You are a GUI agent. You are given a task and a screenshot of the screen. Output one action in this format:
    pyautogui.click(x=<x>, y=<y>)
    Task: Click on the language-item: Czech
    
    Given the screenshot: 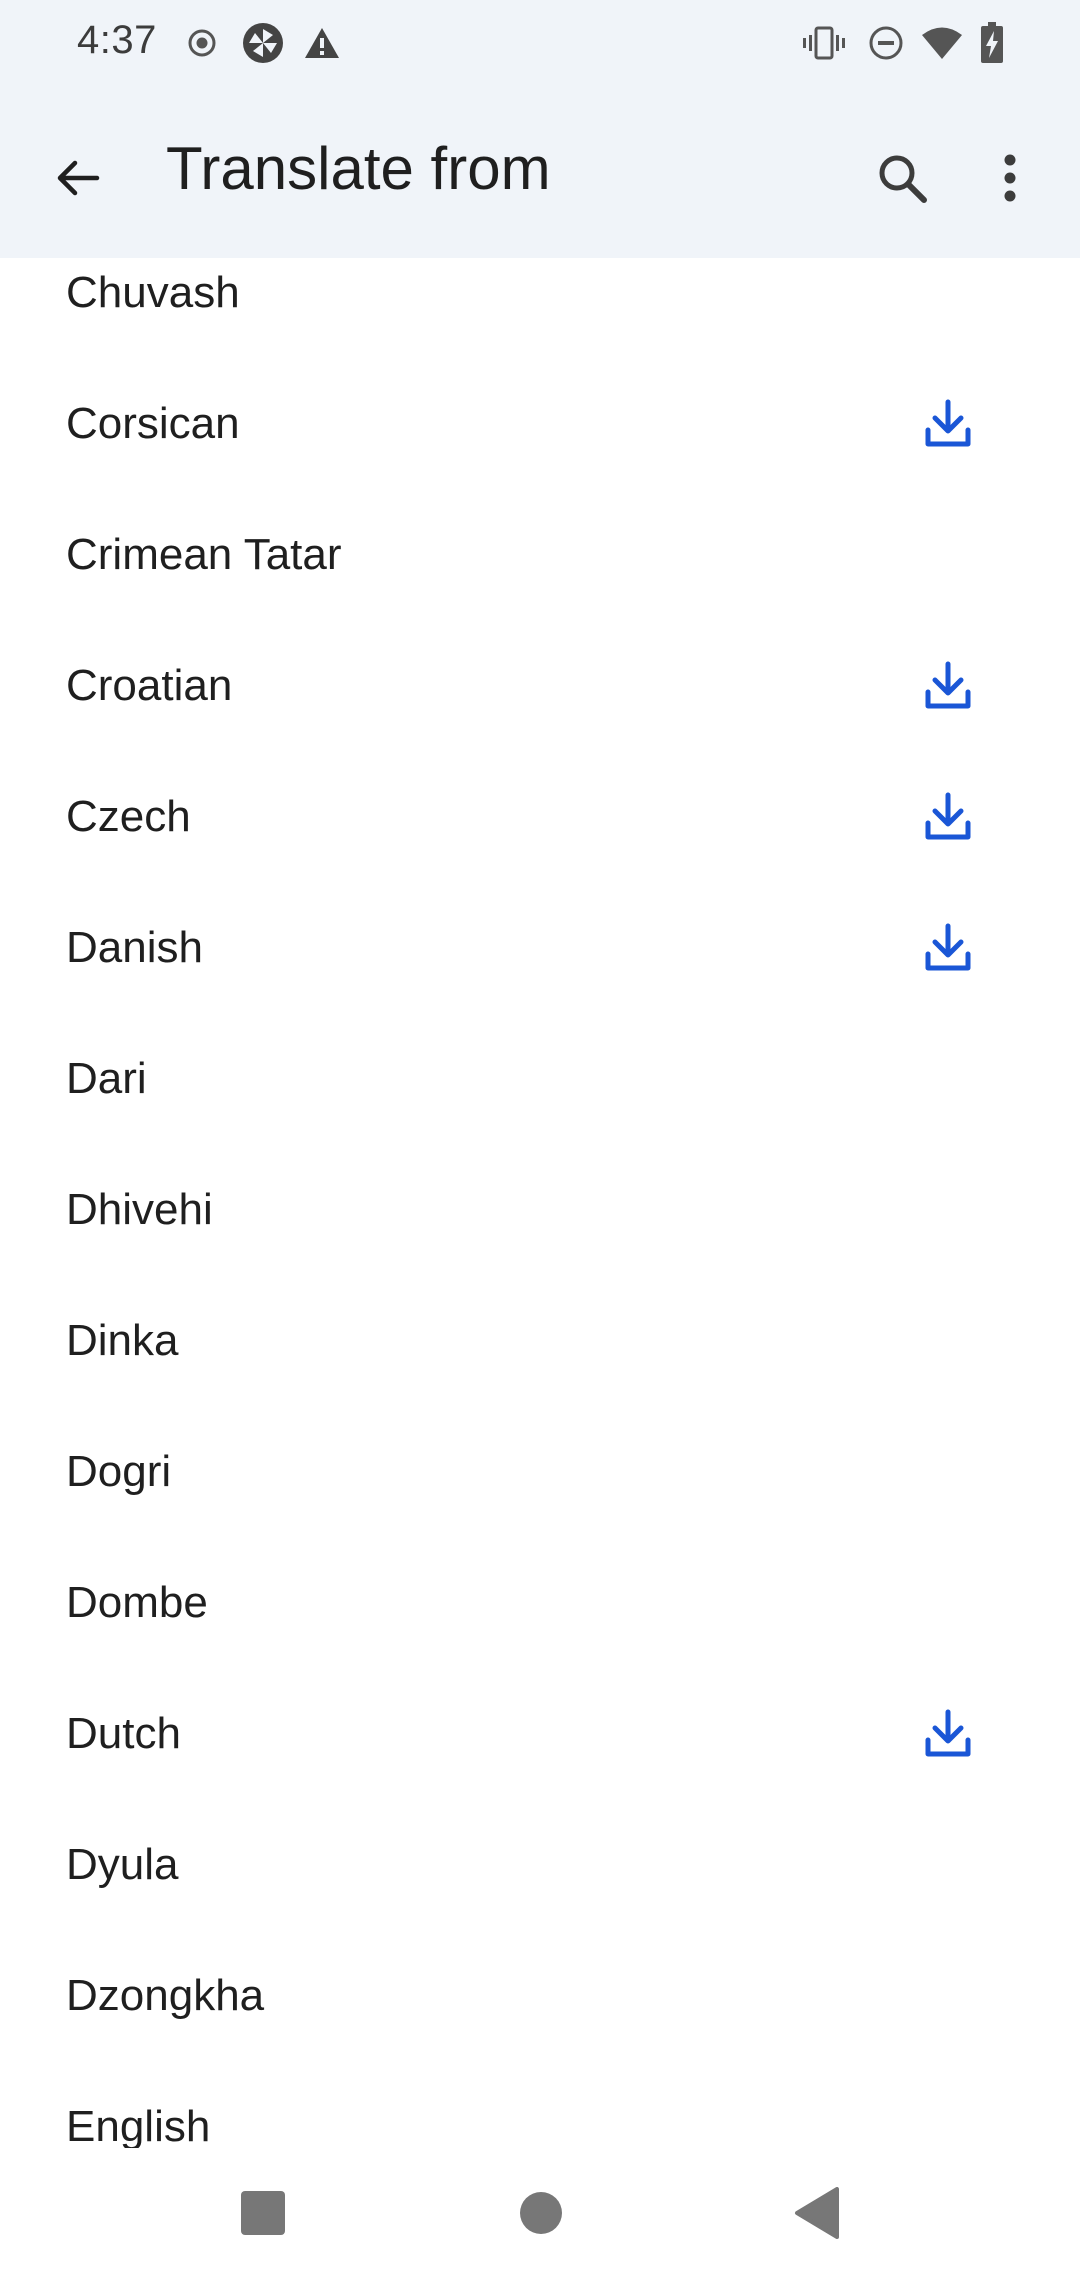 What is the action you would take?
    pyautogui.click(x=540, y=817)
    